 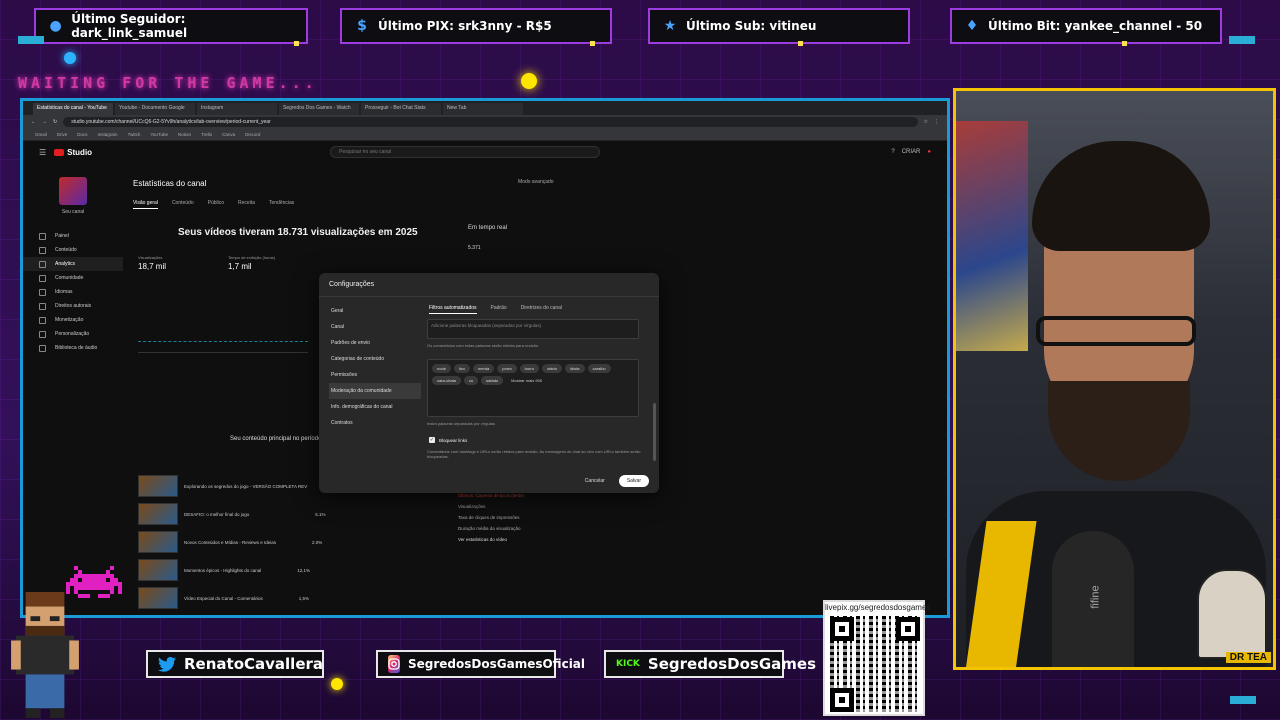 What do you see at coordinates (972, 26) in the screenshot?
I see `diamond-icon: ♦` at bounding box center [972, 26].